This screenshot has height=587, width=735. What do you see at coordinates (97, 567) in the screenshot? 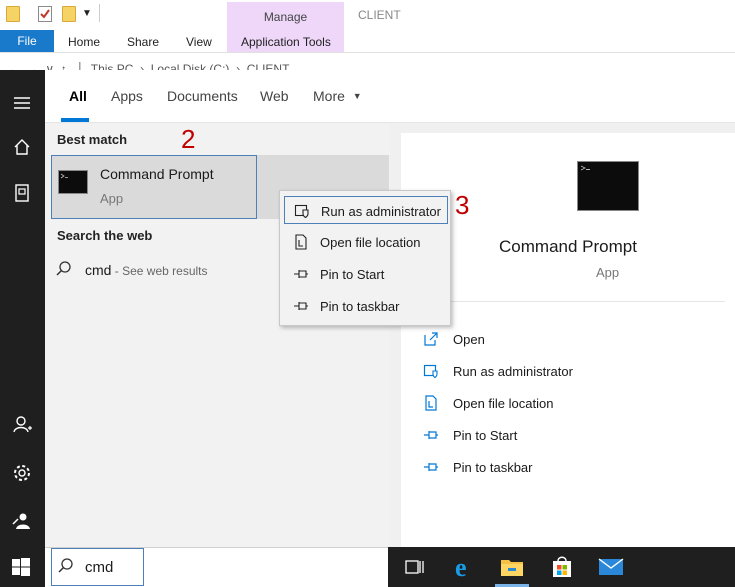
I see `search-box-highlight` at bounding box center [97, 567].